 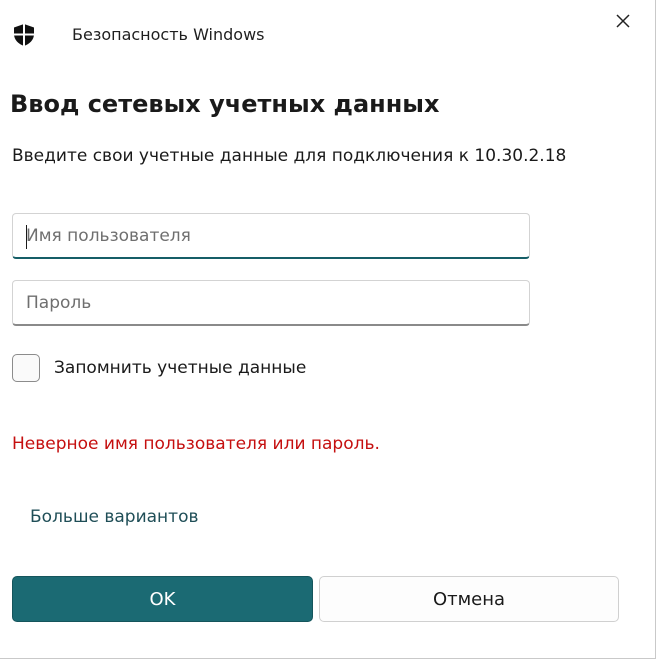 I want to click on more-options-link: Больше вариантов, so click(x=114, y=517).